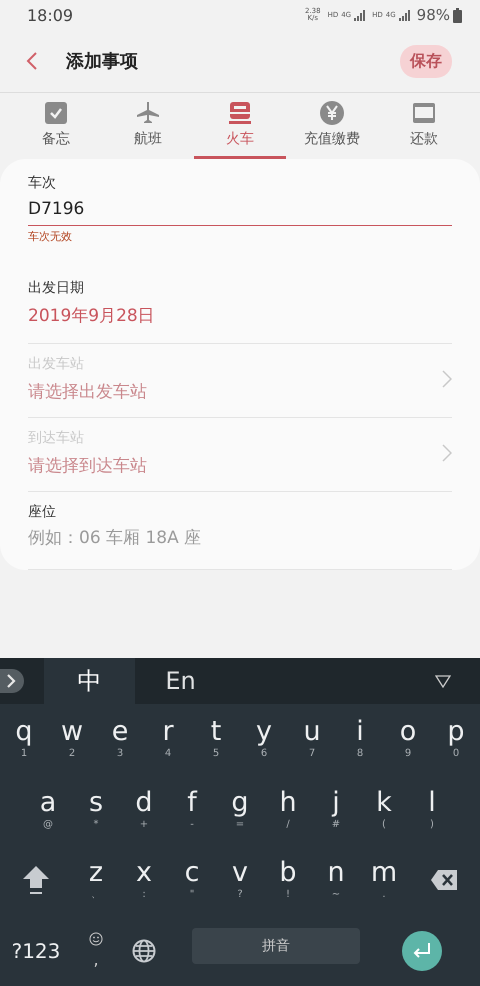 Image resolution: width=480 pixels, height=986 pixels. Describe the element at coordinates (72, 739) in the screenshot. I see `letter-key: w 2` at that location.